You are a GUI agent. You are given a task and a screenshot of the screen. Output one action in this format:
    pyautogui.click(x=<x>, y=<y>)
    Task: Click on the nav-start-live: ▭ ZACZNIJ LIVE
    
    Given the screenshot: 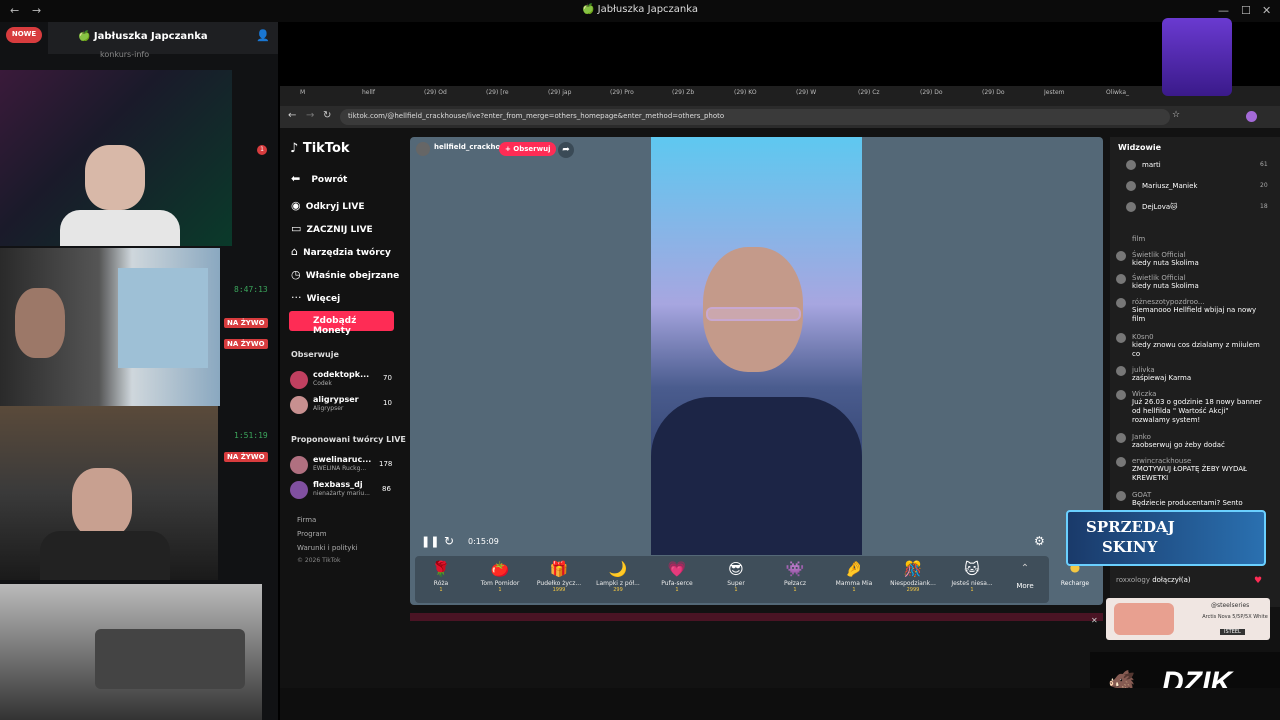 What is the action you would take?
    pyautogui.click(x=332, y=226)
    